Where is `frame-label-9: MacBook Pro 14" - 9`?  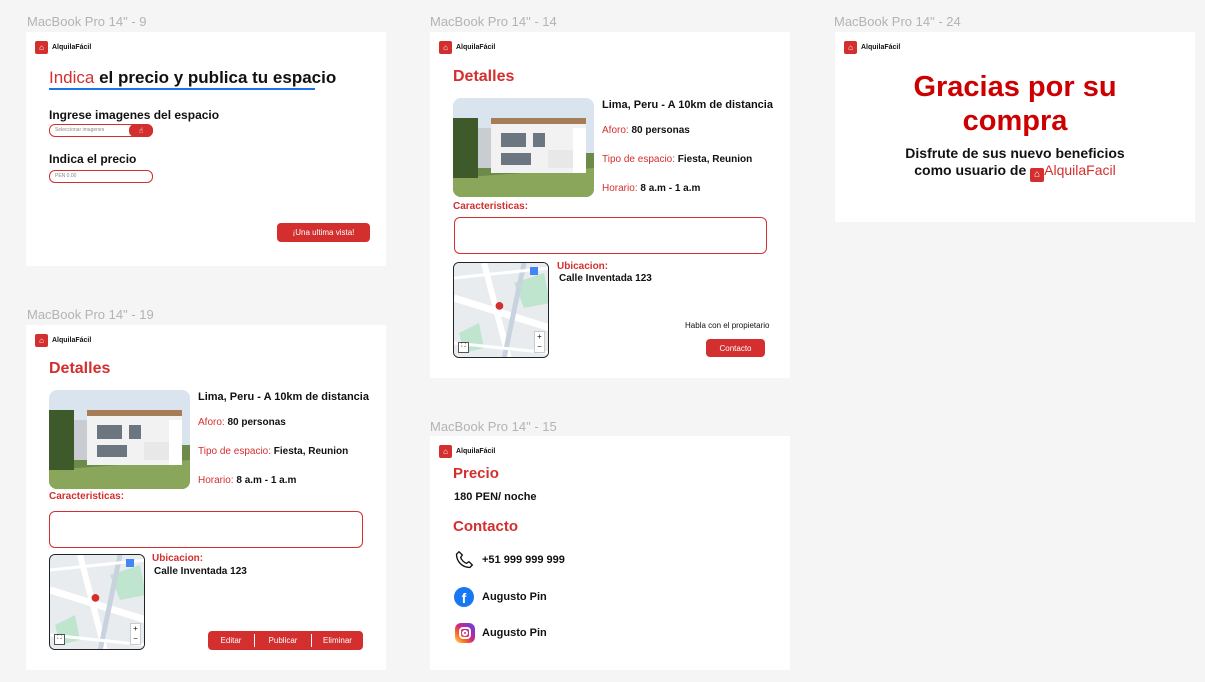 frame-label-9: MacBook Pro 14" - 9 is located at coordinates (87, 21).